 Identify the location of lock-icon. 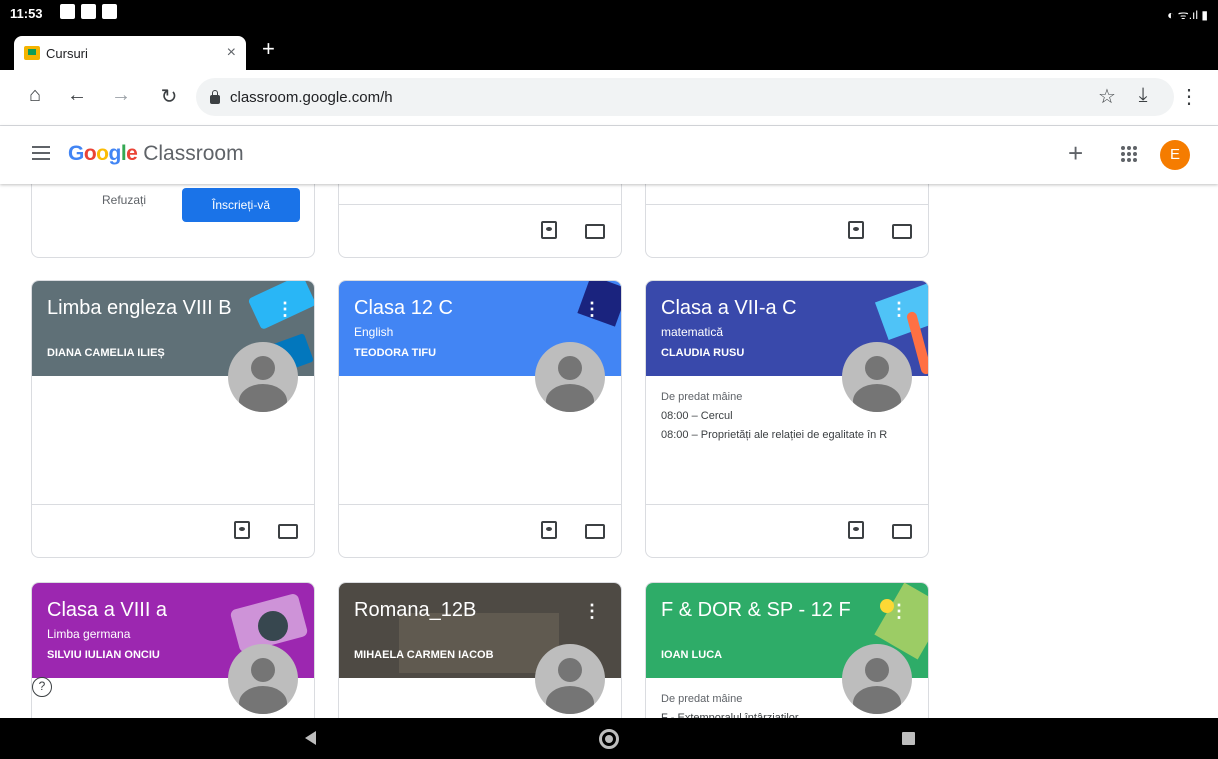
(215, 96).